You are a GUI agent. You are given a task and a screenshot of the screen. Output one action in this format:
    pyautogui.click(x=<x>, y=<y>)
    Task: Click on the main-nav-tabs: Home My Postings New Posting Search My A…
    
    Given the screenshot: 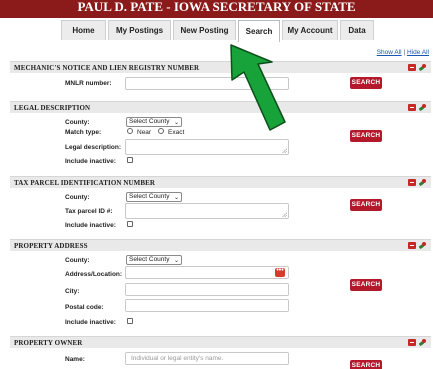 What is the action you would take?
    pyautogui.click(x=217, y=31)
    